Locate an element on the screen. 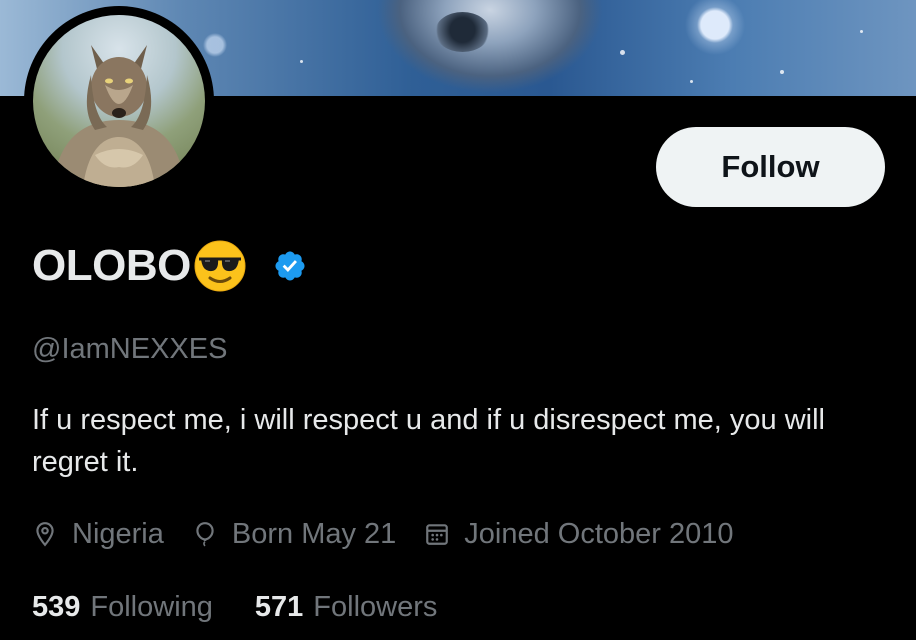  following-count: 539 is located at coordinates (56, 606).